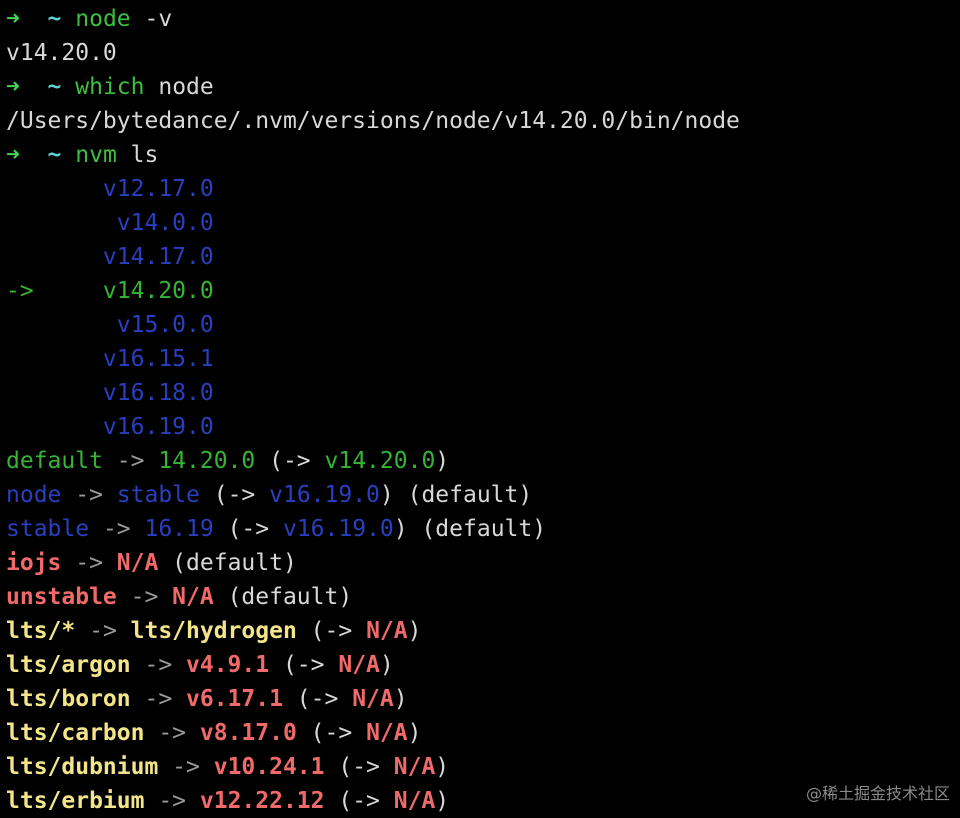 This screenshot has height=818, width=960. What do you see at coordinates (41, 631) in the screenshot?
I see `terminal-text: lts/*` at bounding box center [41, 631].